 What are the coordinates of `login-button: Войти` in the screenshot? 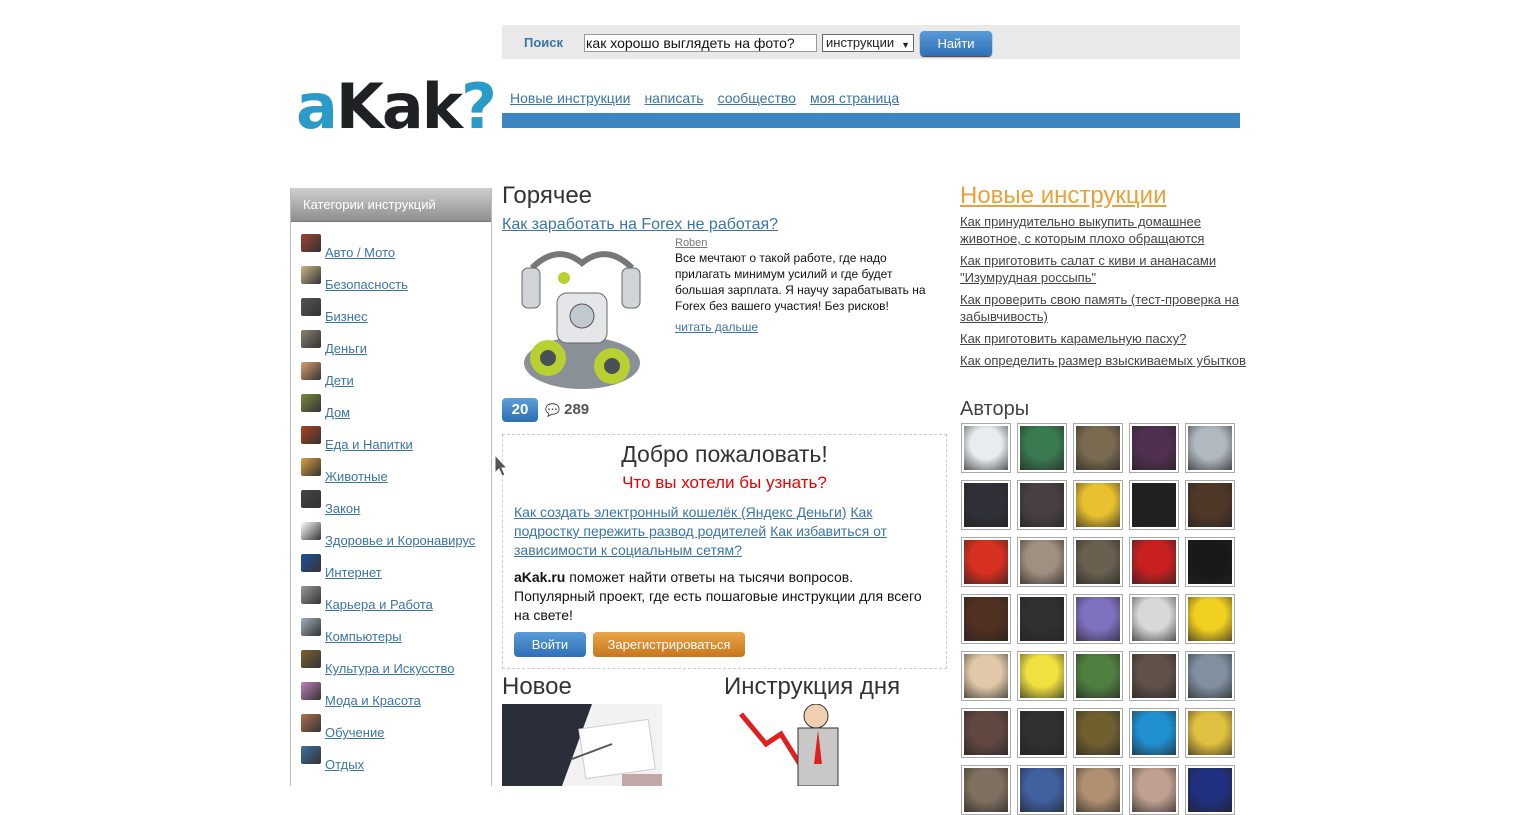 It's located at (550, 644).